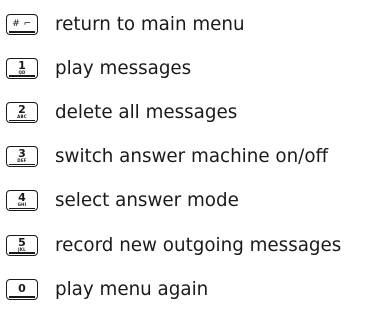 Image resolution: width=373 pixels, height=317 pixels. I want to click on key-1-icon: 1 QD, so click(22, 68).